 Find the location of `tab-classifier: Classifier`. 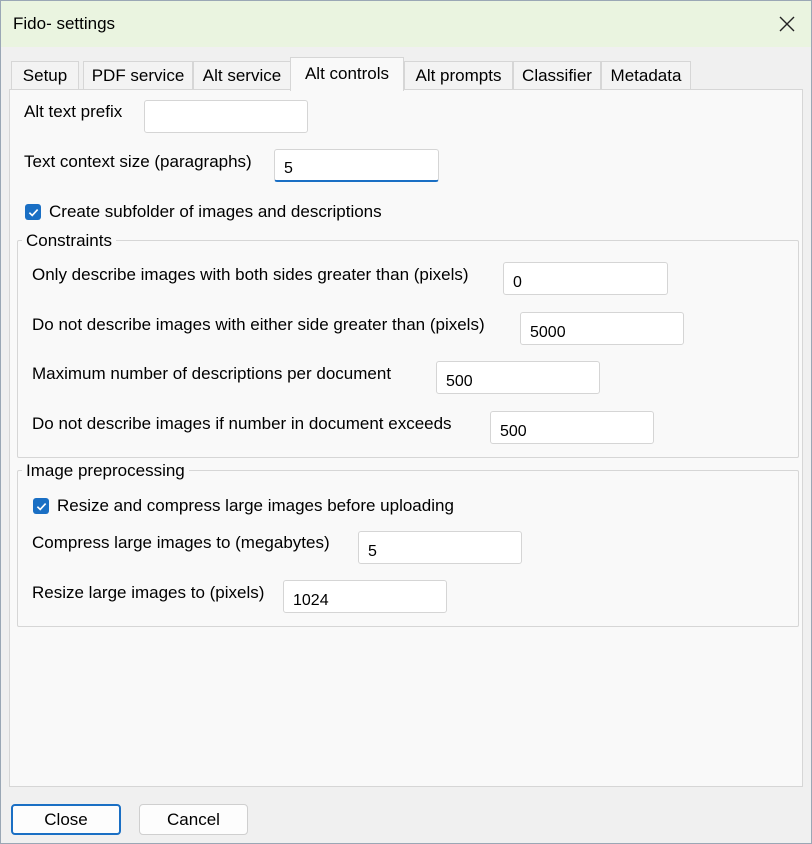

tab-classifier: Classifier is located at coordinates (557, 75).